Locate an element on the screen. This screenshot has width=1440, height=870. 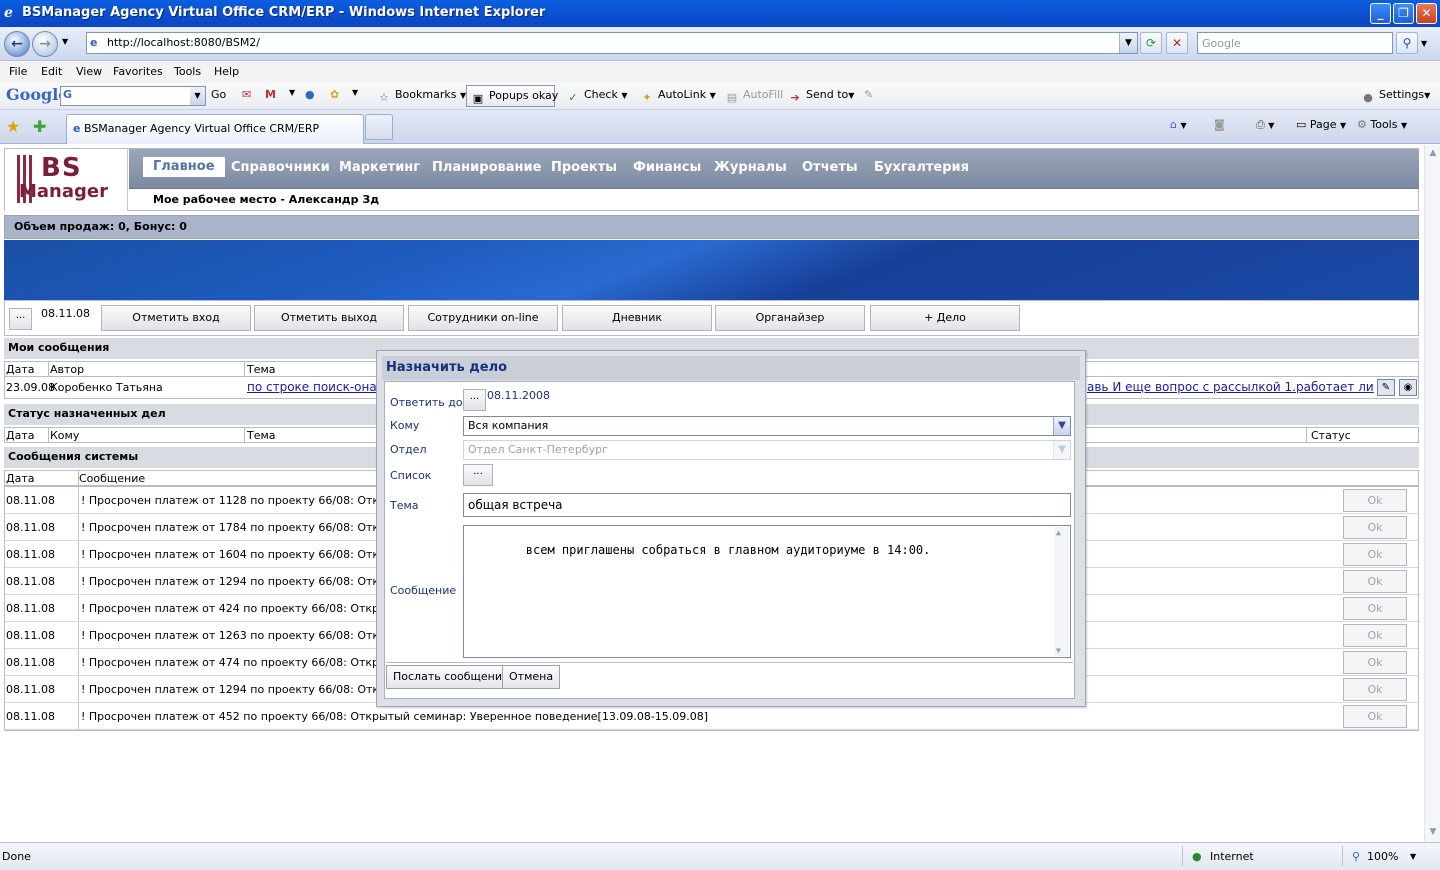
nav-directories: Справочники is located at coordinates (280, 167).